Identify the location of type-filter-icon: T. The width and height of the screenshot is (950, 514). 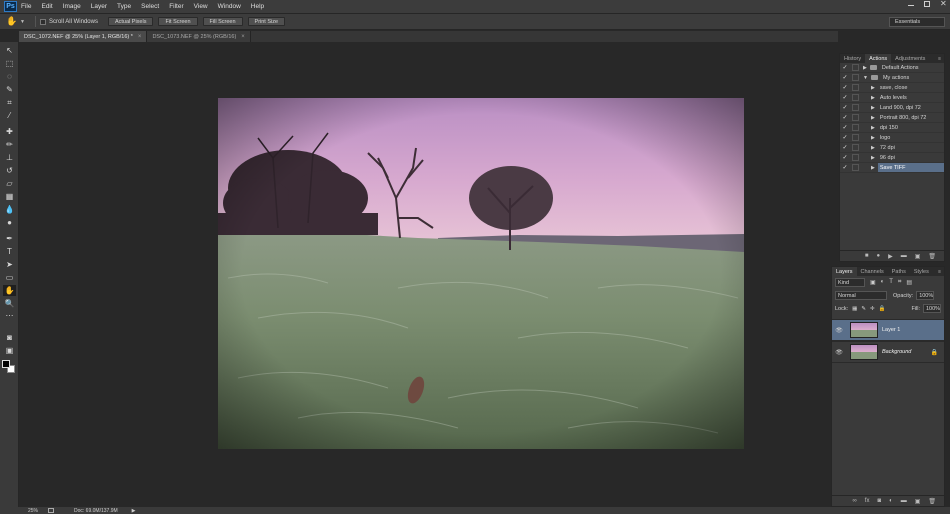
(891, 282).